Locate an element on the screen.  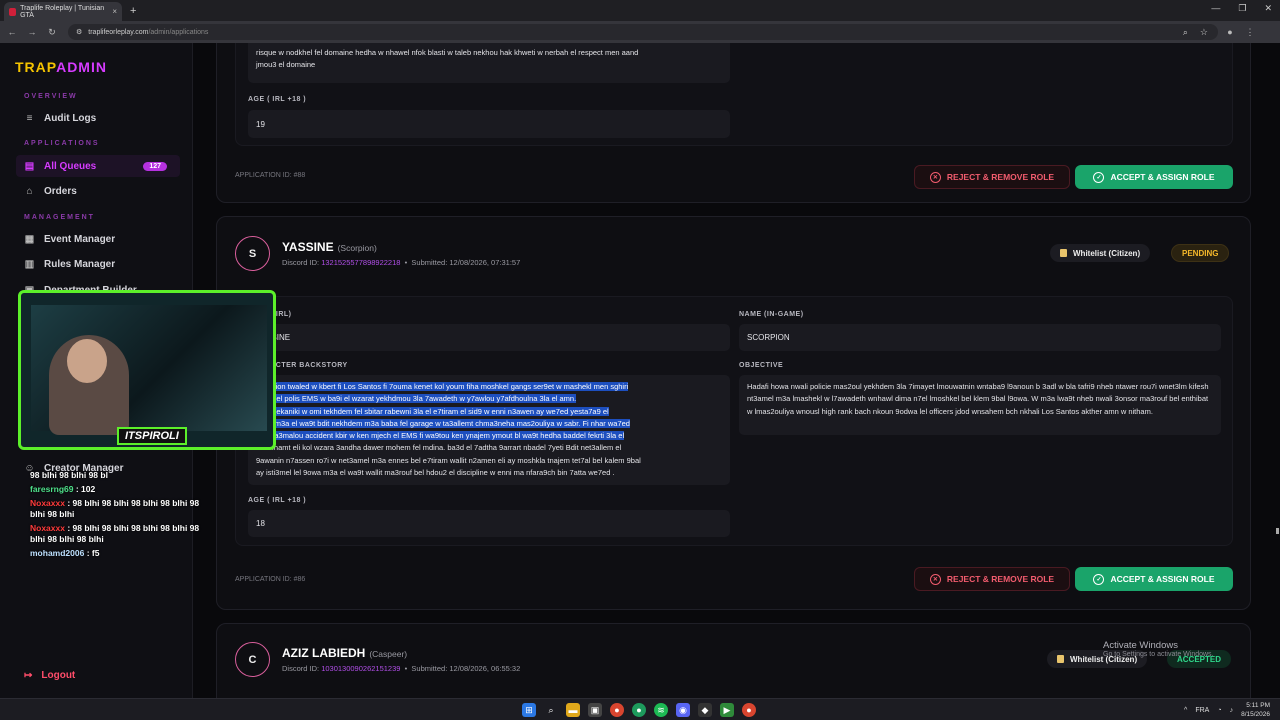
clock: 5:11 PM 8/15/2026 is located at coordinates (1255, 710).